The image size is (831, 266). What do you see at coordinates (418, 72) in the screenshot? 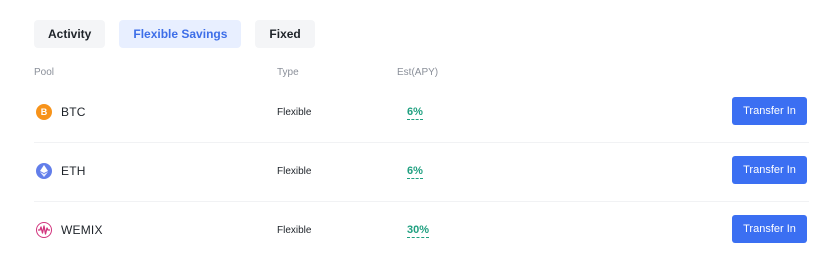
I see `header-apy: Est(APY)` at bounding box center [418, 72].